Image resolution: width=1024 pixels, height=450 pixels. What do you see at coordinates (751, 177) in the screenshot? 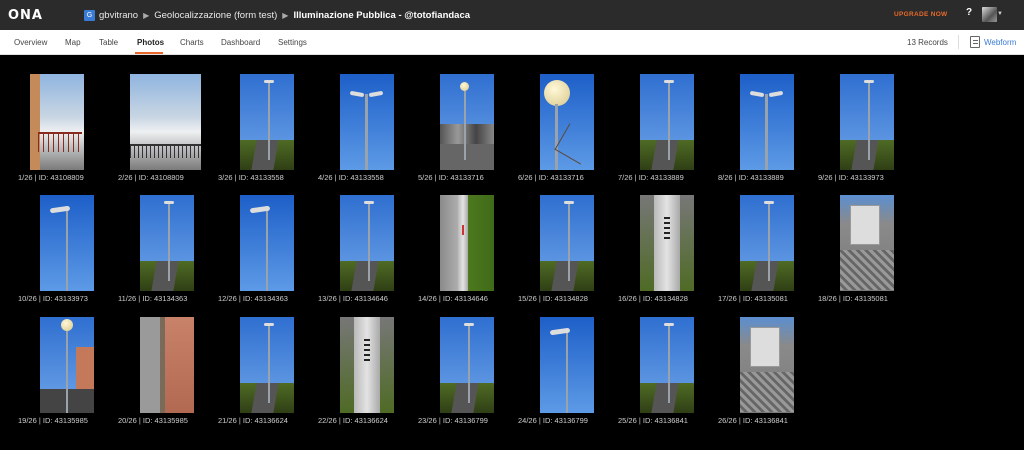
I see `photo-caption: 8/26 | ID: 43133889` at bounding box center [751, 177].